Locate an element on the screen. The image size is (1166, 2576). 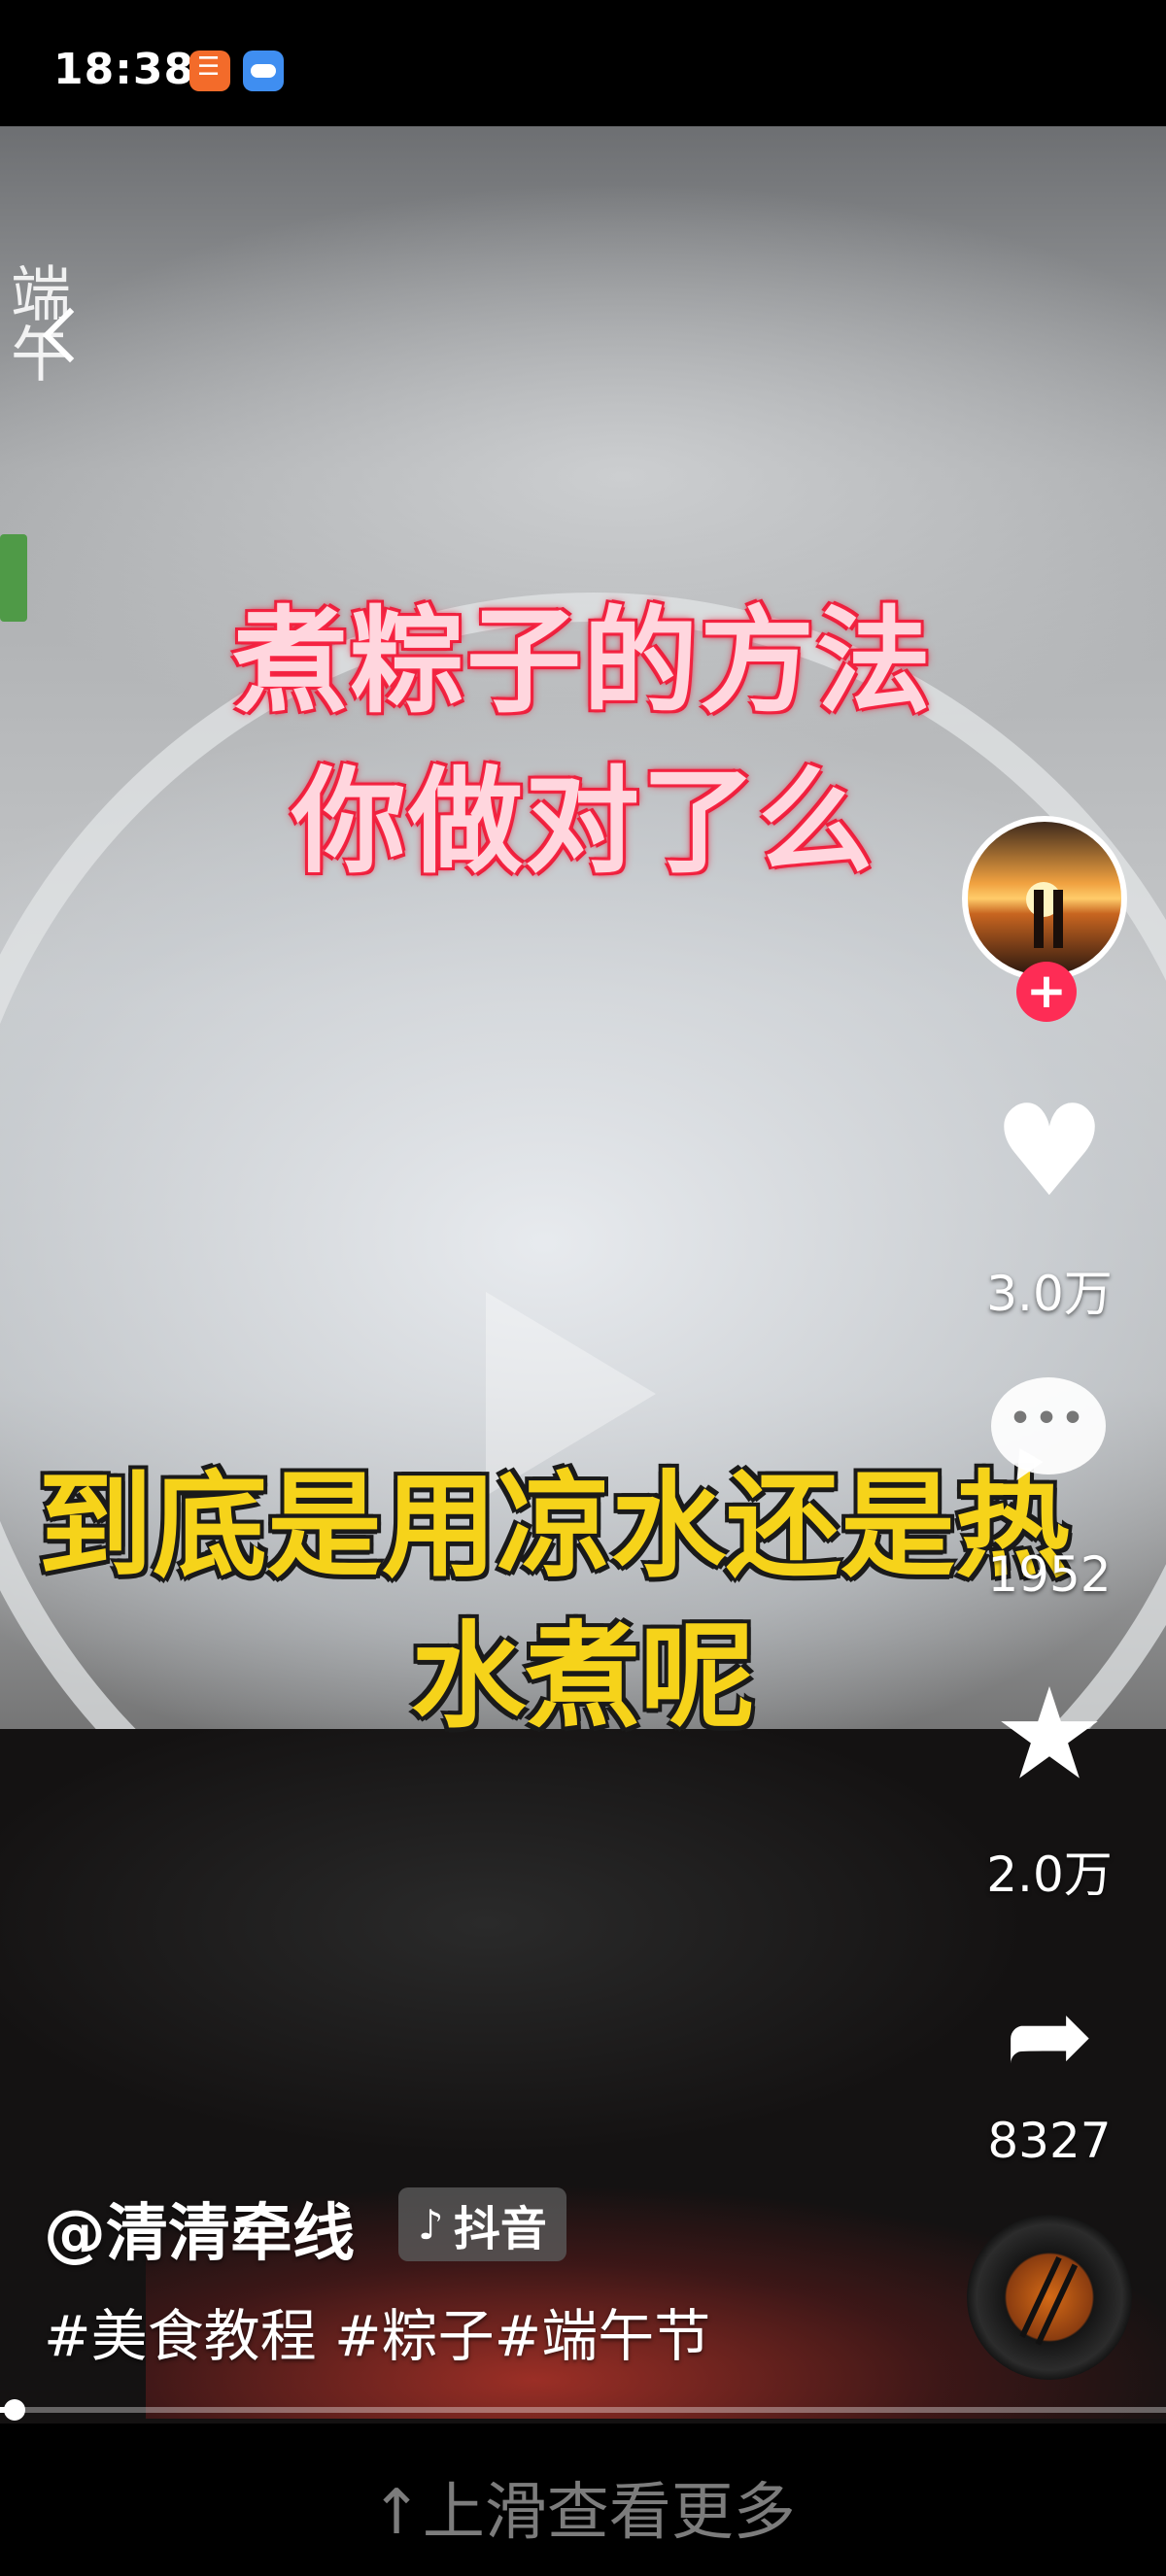
progress-bar is located at coordinates (583, 2410).